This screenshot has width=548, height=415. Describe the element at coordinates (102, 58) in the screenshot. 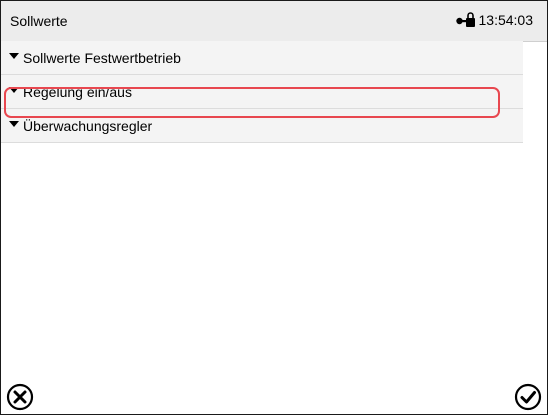

I see `list-item-label: Sollwerte Festwertbetrieb` at that location.